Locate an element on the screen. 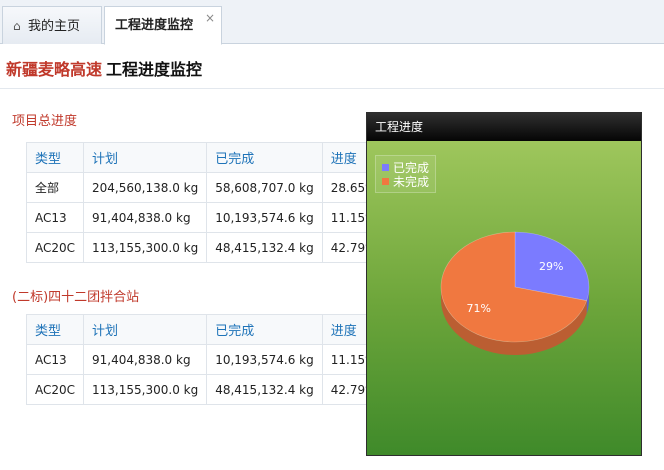 This screenshot has width=664, height=470. divider is located at coordinates (332, 88).